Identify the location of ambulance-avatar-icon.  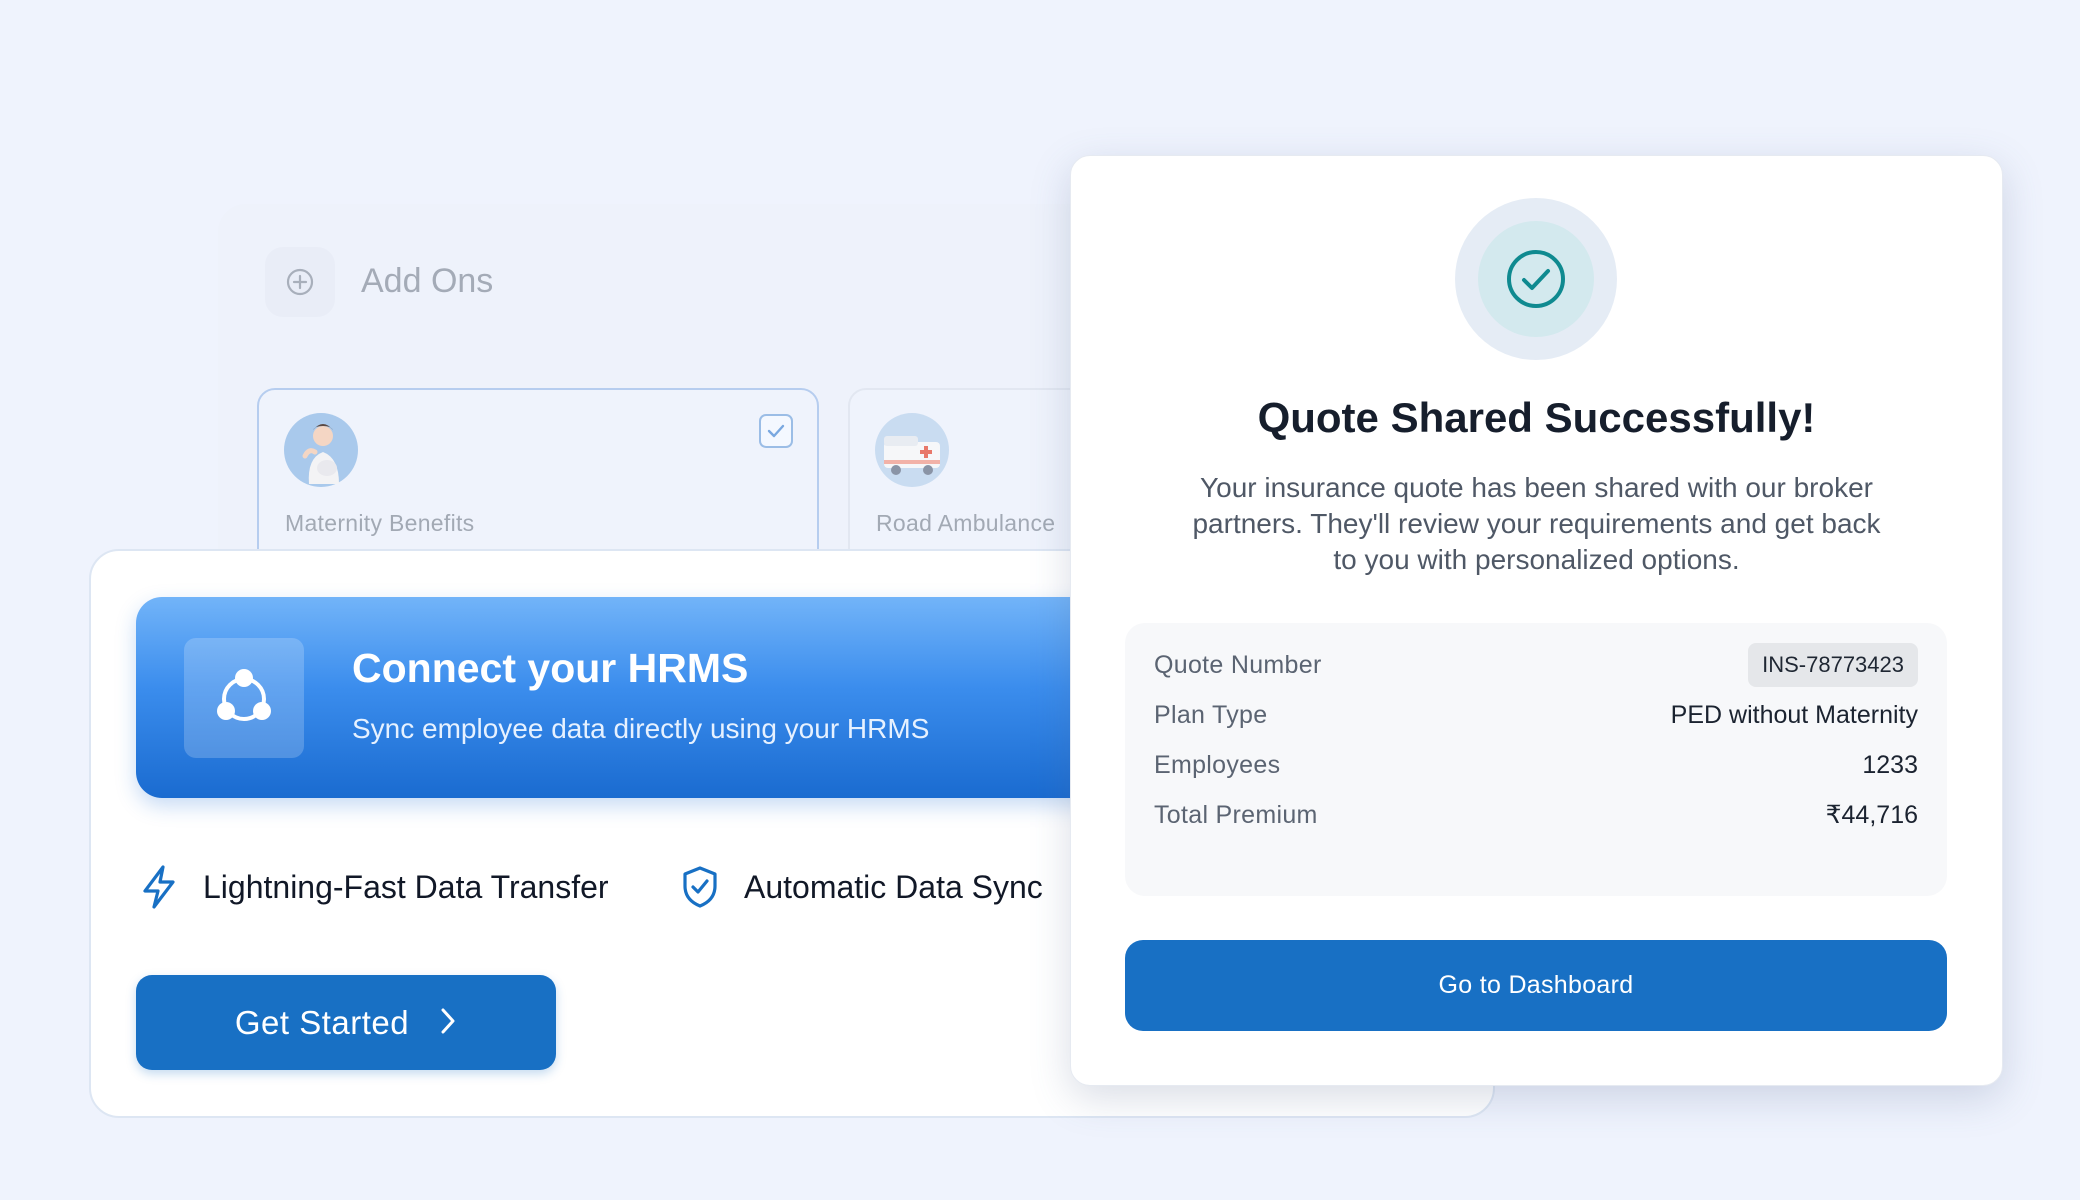
(912, 450).